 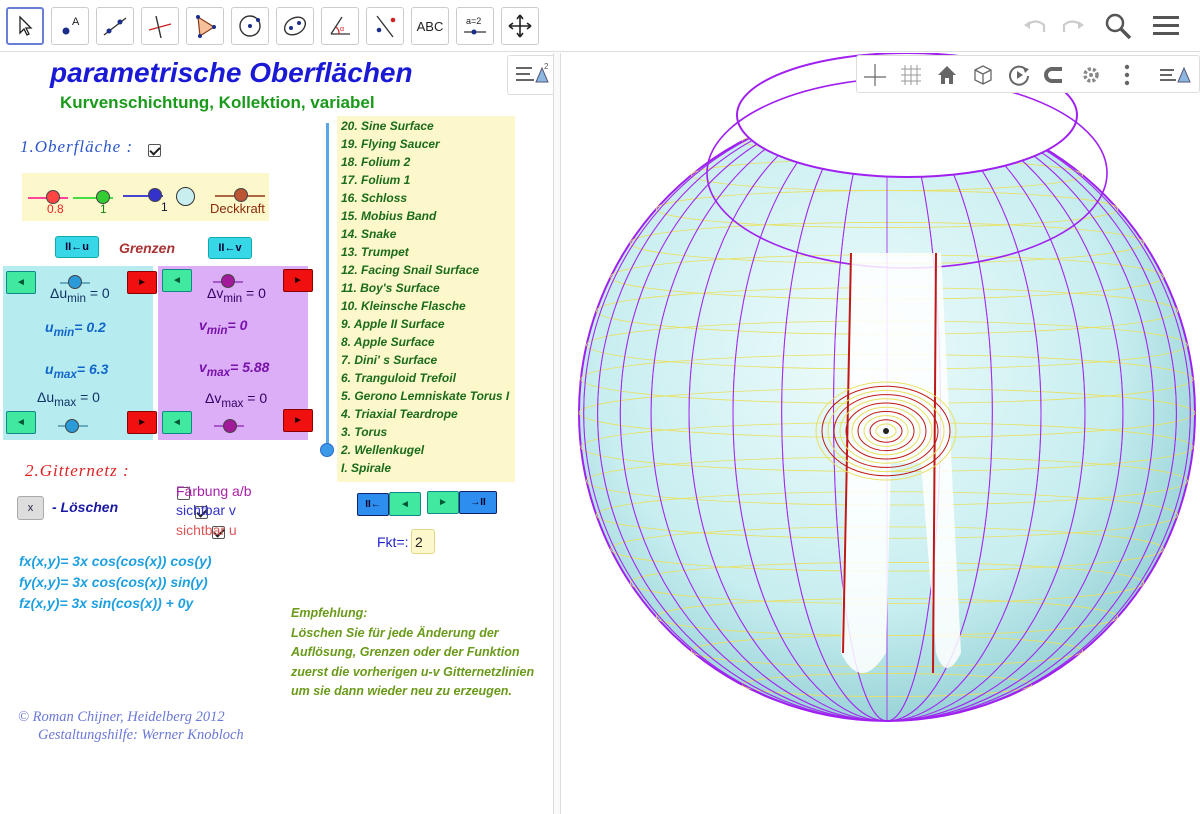 I want to click on line-icon, so click(x=115, y=26).